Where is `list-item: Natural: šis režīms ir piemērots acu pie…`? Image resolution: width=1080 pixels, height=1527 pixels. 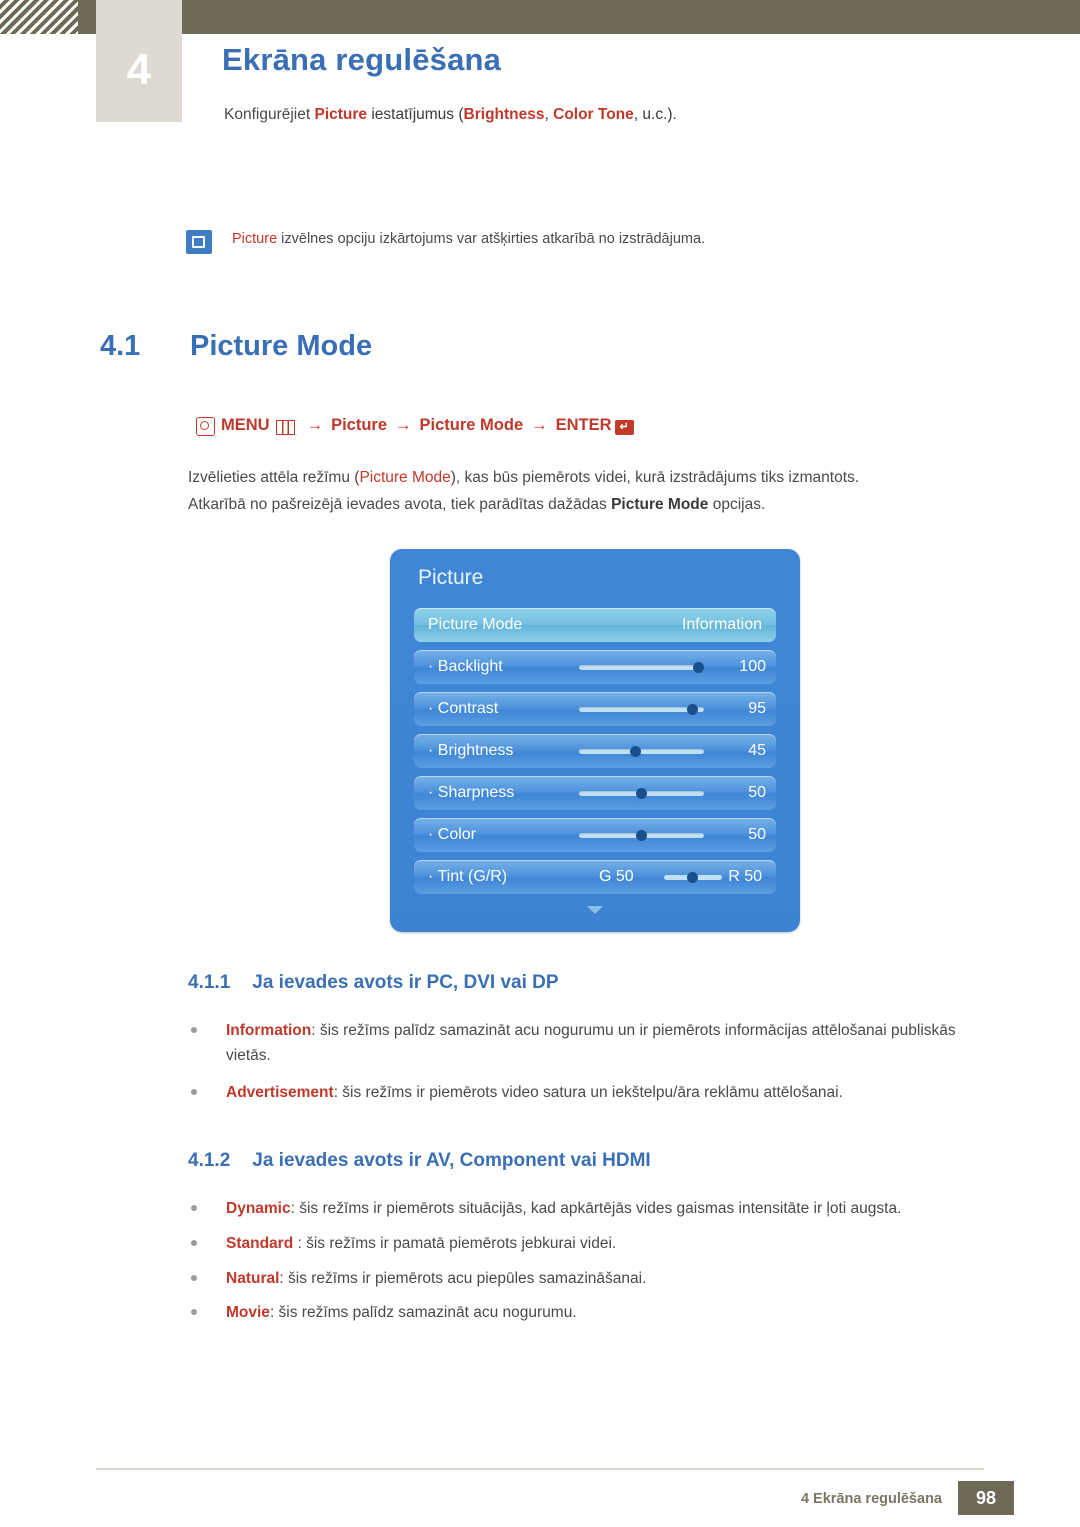
list-item: Natural: šis režīms ir piemērots acu pie… is located at coordinates (588, 1278).